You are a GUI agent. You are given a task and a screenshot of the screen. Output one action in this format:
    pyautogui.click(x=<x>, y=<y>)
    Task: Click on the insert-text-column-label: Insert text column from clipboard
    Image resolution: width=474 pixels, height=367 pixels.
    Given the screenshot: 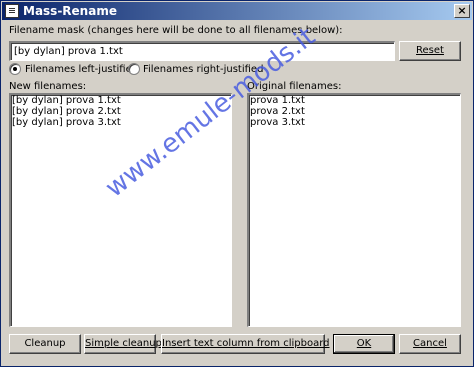 What is the action you would take?
    pyautogui.click(x=246, y=343)
    